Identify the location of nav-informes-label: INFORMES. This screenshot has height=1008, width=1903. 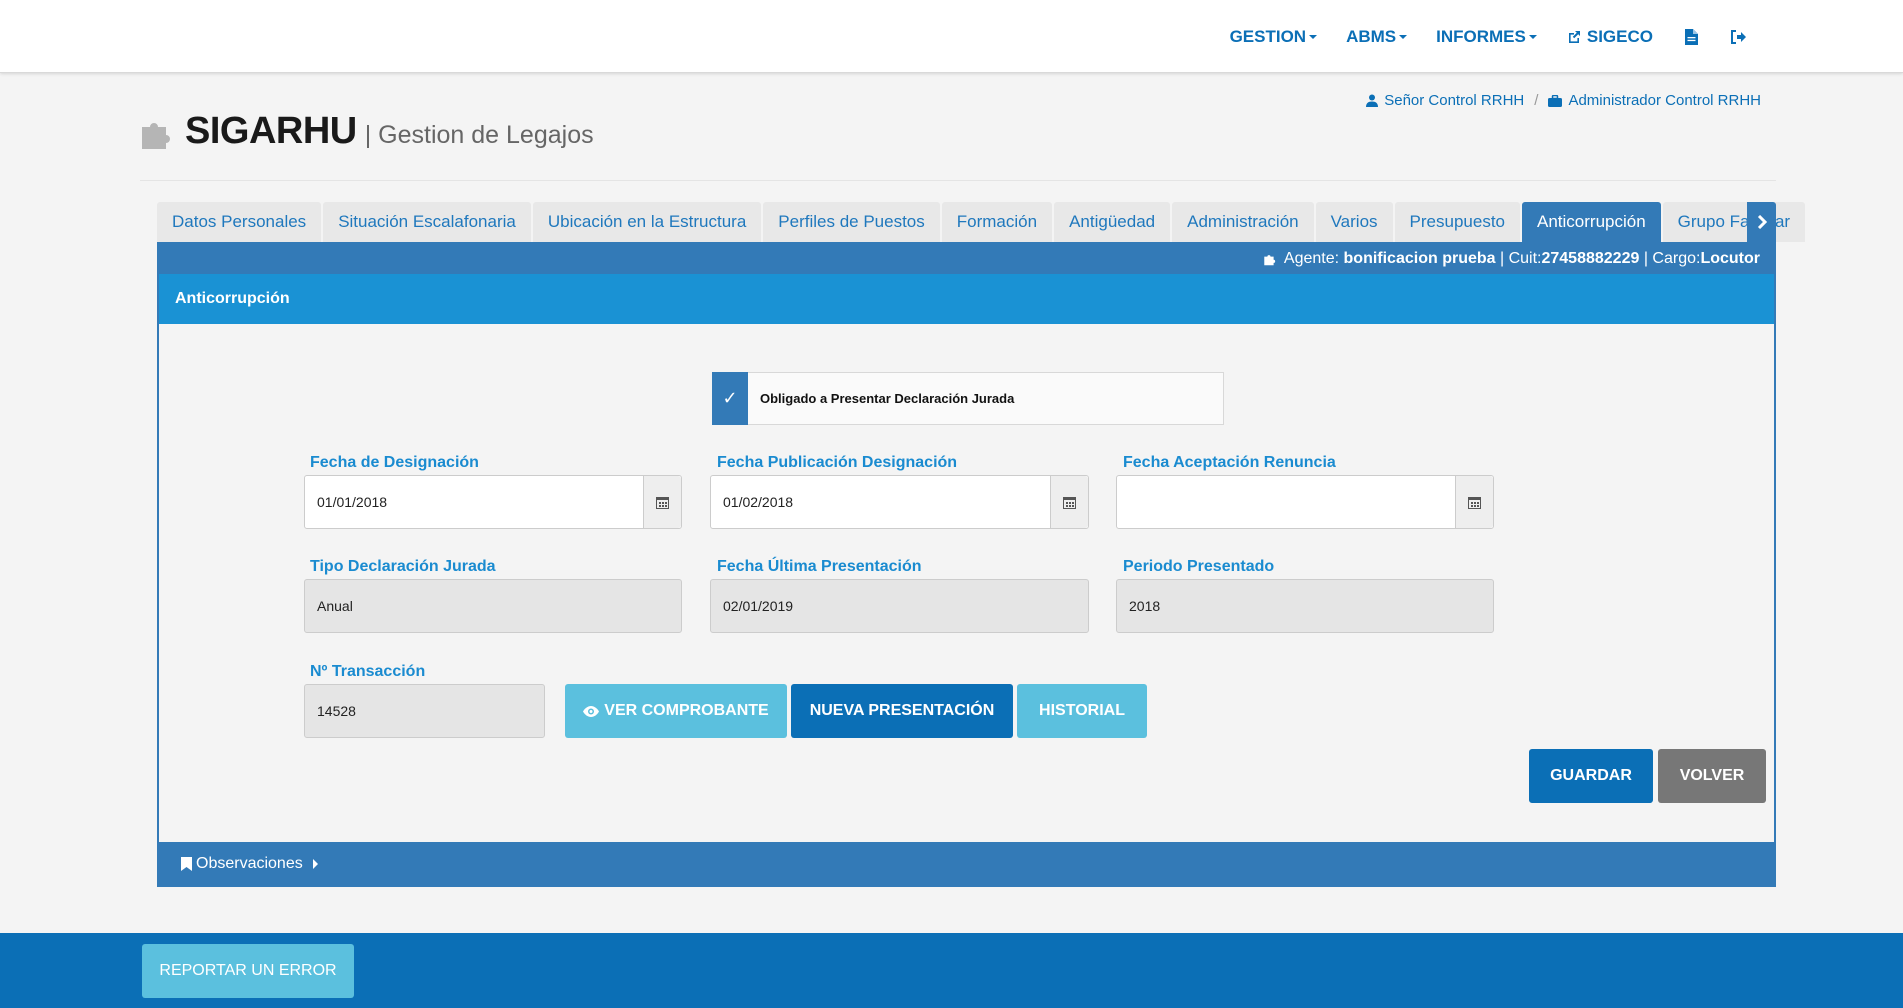
(1481, 36).